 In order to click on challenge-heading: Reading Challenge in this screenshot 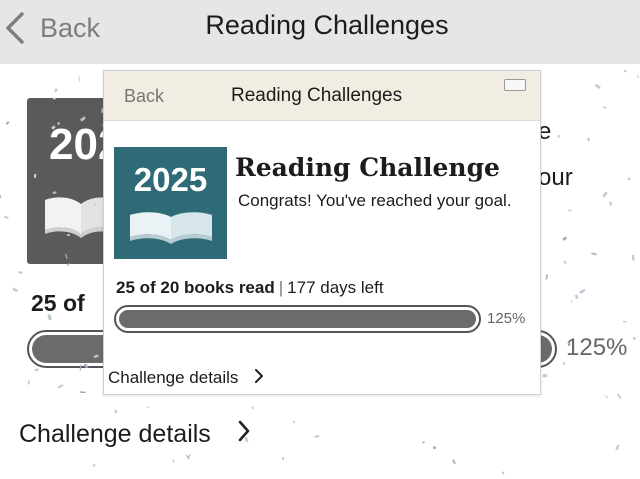, I will do `click(367, 167)`.